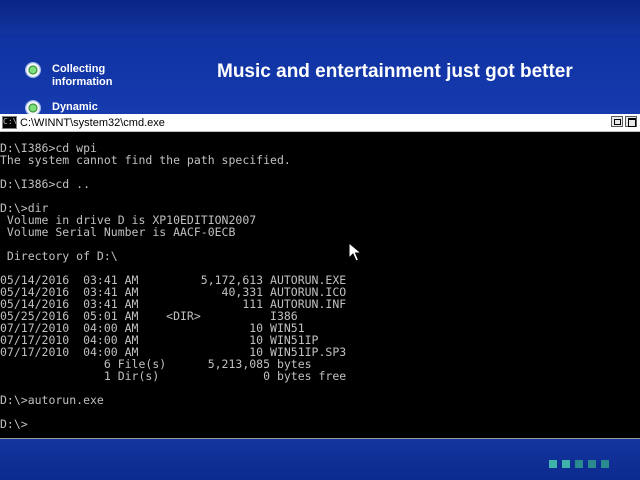  What do you see at coordinates (82, 82) in the screenshot?
I see `step-label-line: information` at bounding box center [82, 82].